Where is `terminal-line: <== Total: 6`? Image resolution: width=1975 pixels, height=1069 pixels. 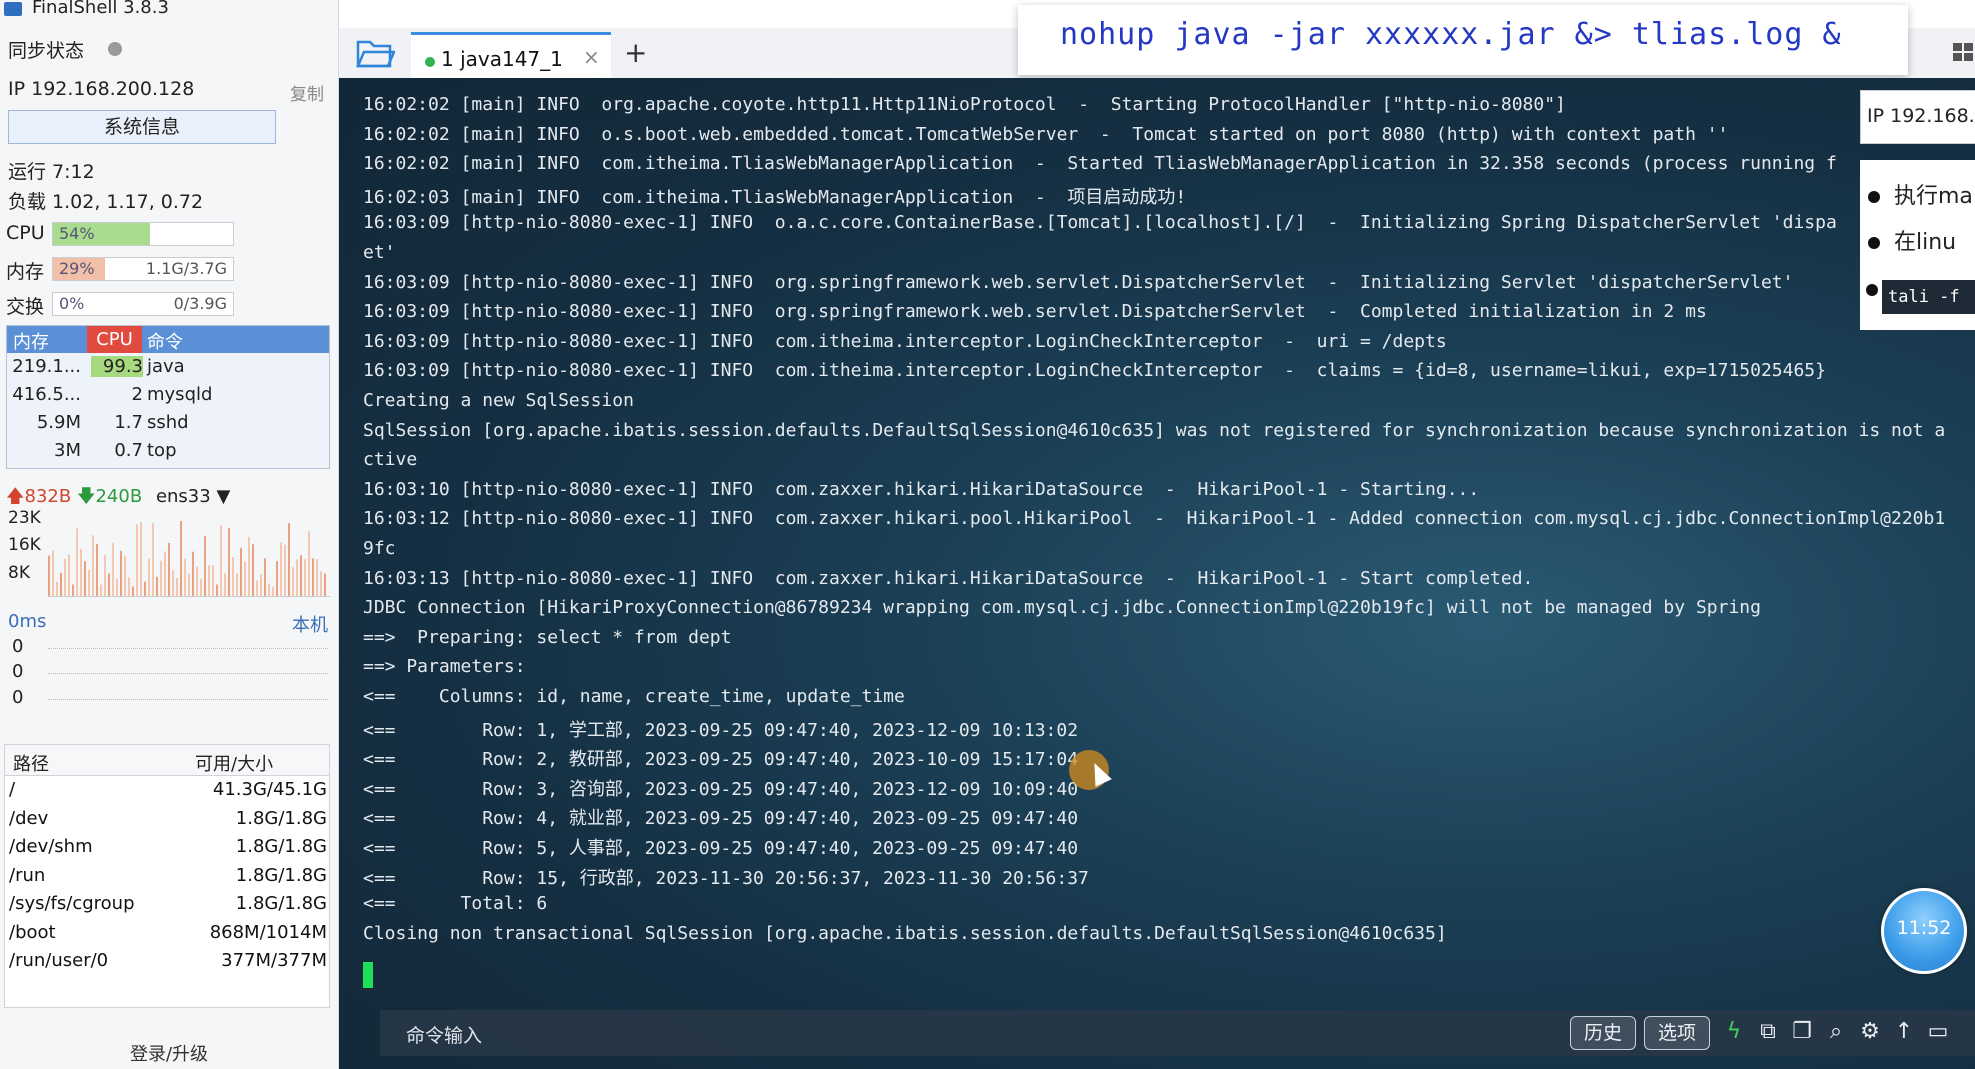 terminal-line: <== Total: 6 is located at coordinates (455, 904).